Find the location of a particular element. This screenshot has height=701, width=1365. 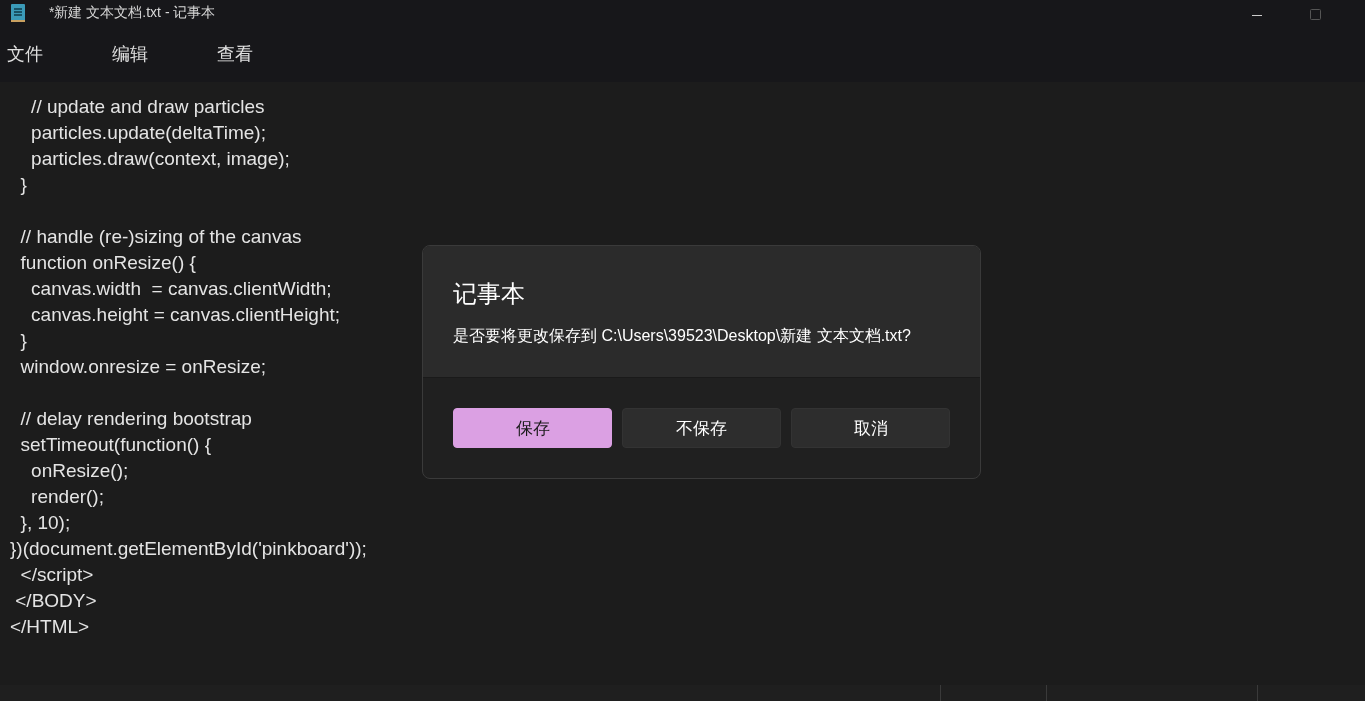

code-line: canvas.height = canvas.clientHeight; is located at coordinates (185, 315).